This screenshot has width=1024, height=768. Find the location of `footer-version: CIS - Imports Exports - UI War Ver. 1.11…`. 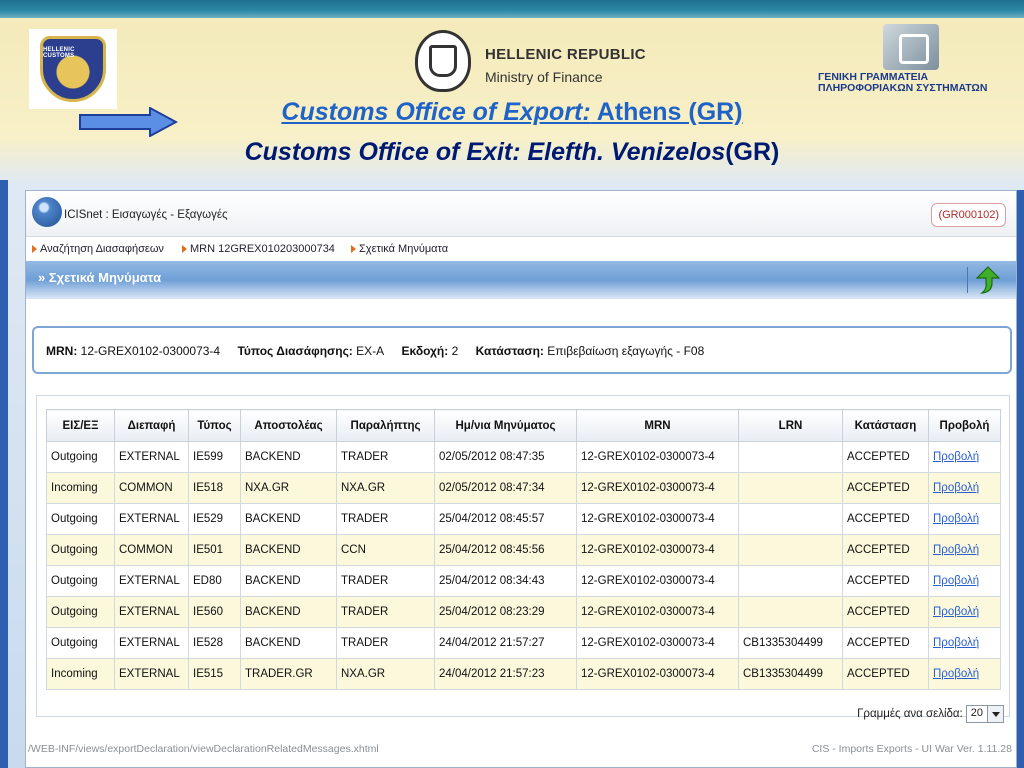

footer-version: CIS - Imports Exports - UI War Ver. 1.11… is located at coordinates (911, 749).